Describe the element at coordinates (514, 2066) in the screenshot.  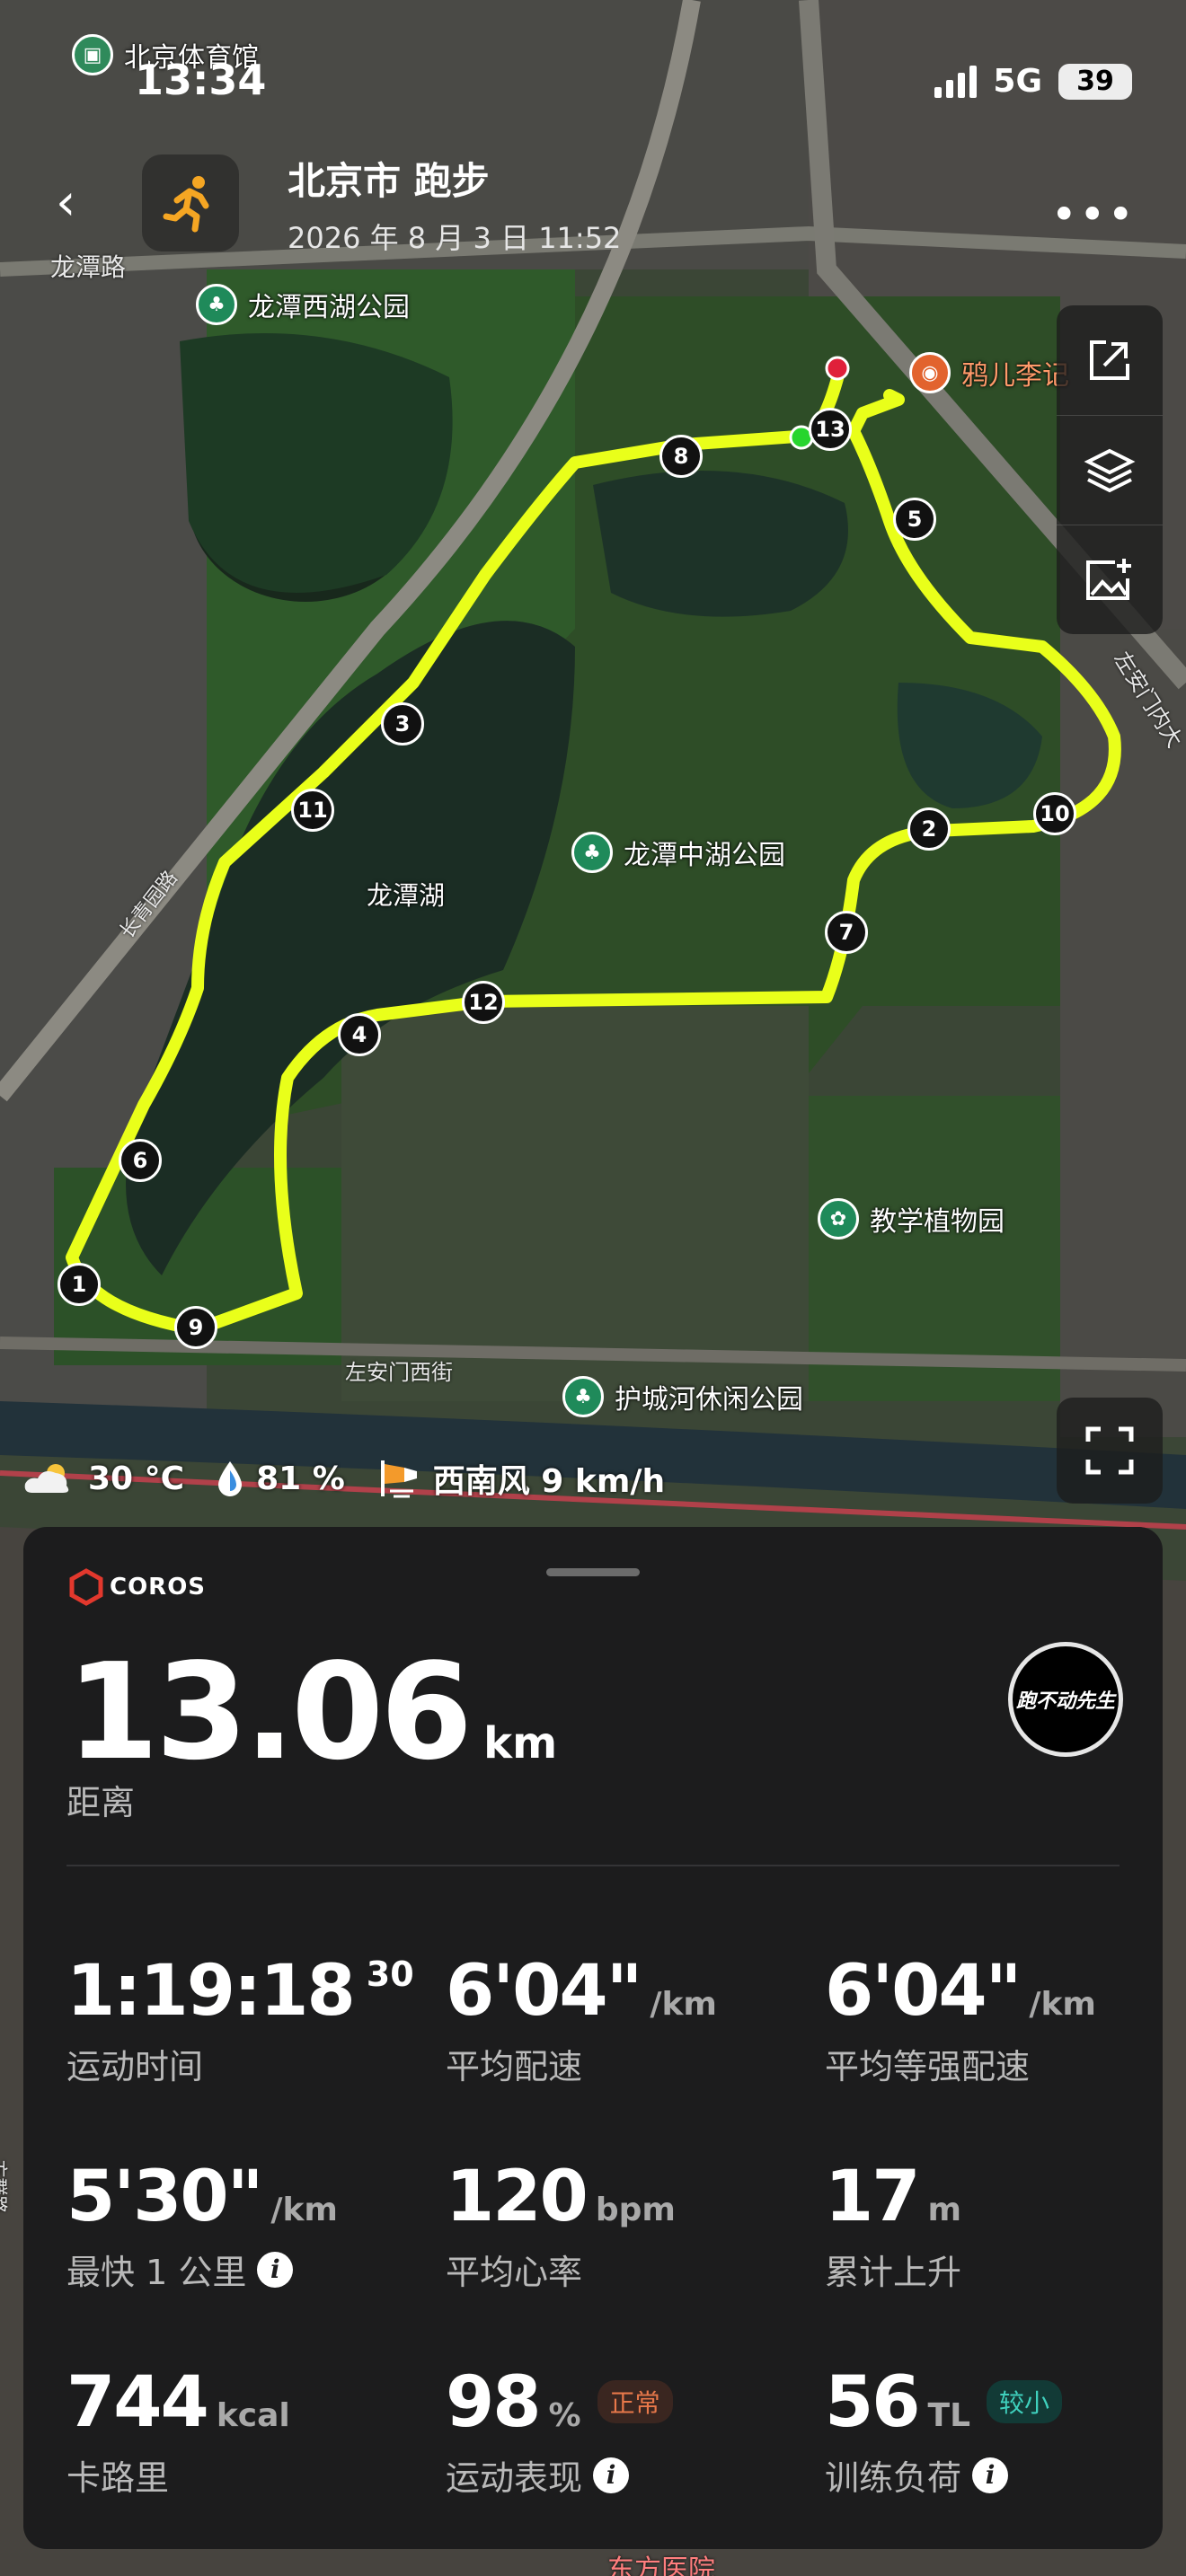
I see `stat-label: 平均配速` at that location.